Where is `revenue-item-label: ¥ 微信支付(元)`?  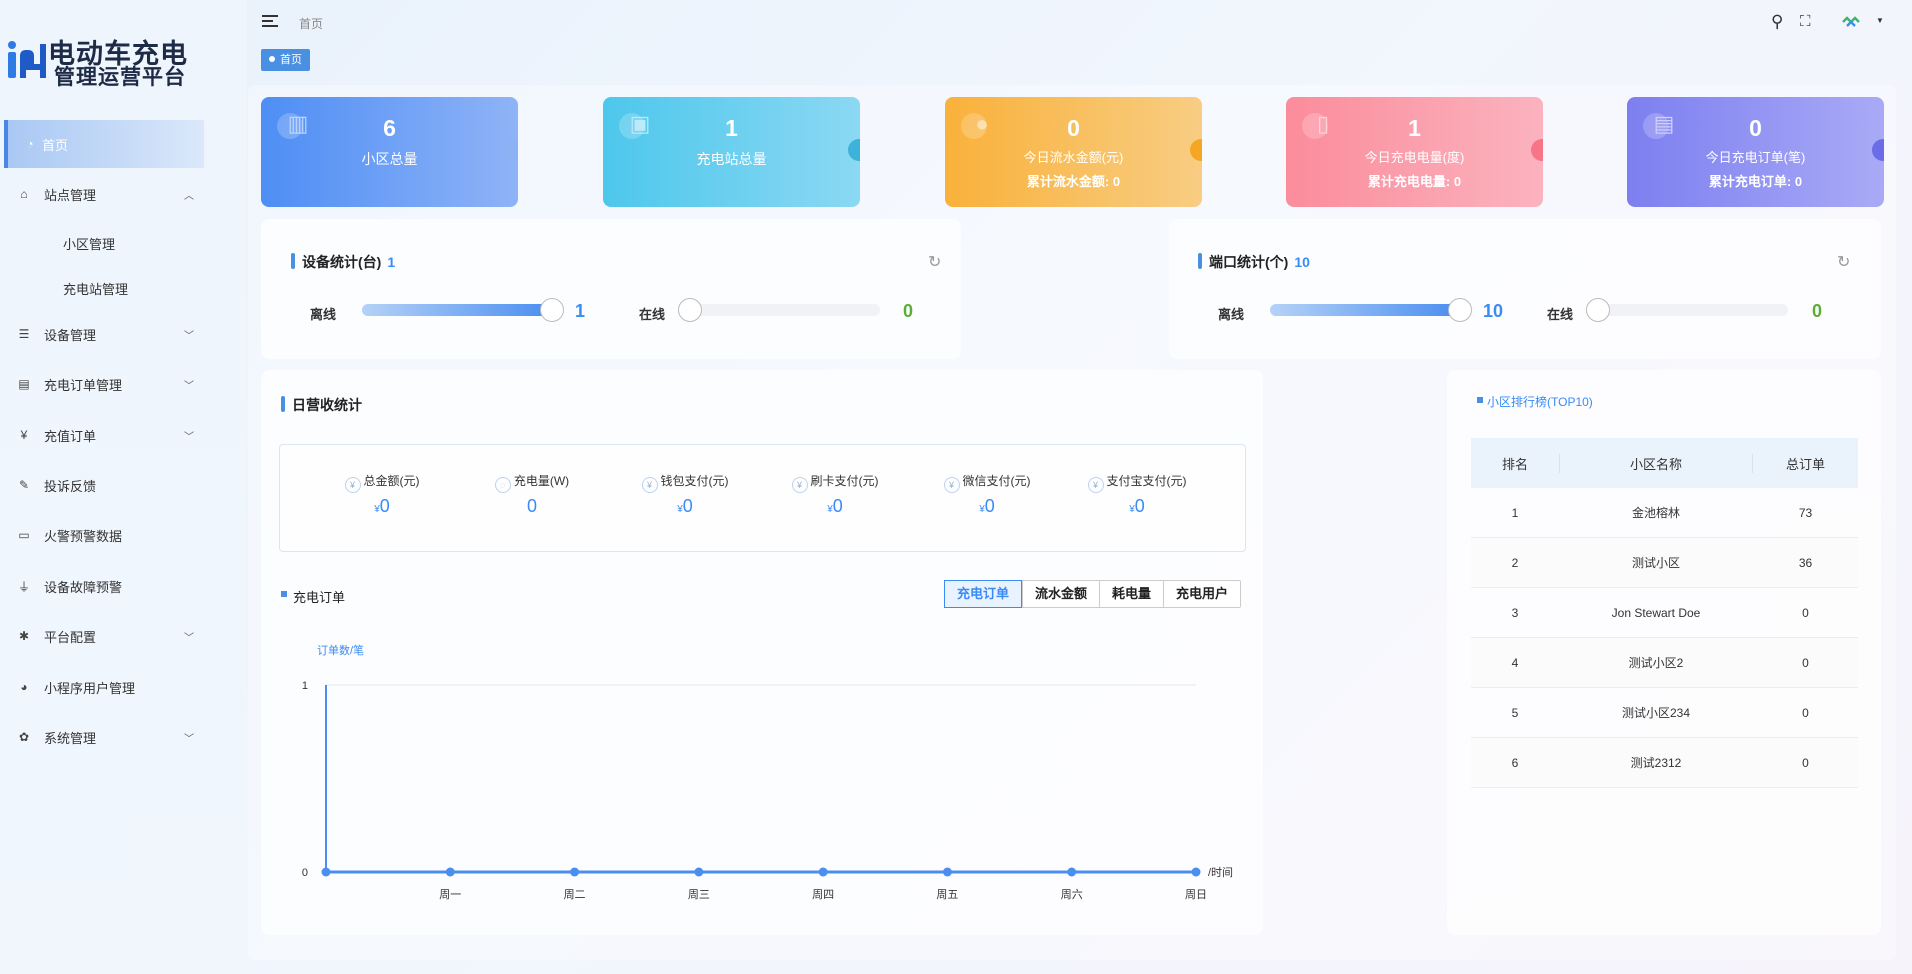
revenue-item-label: ¥ 微信支付(元) is located at coordinates (987, 482).